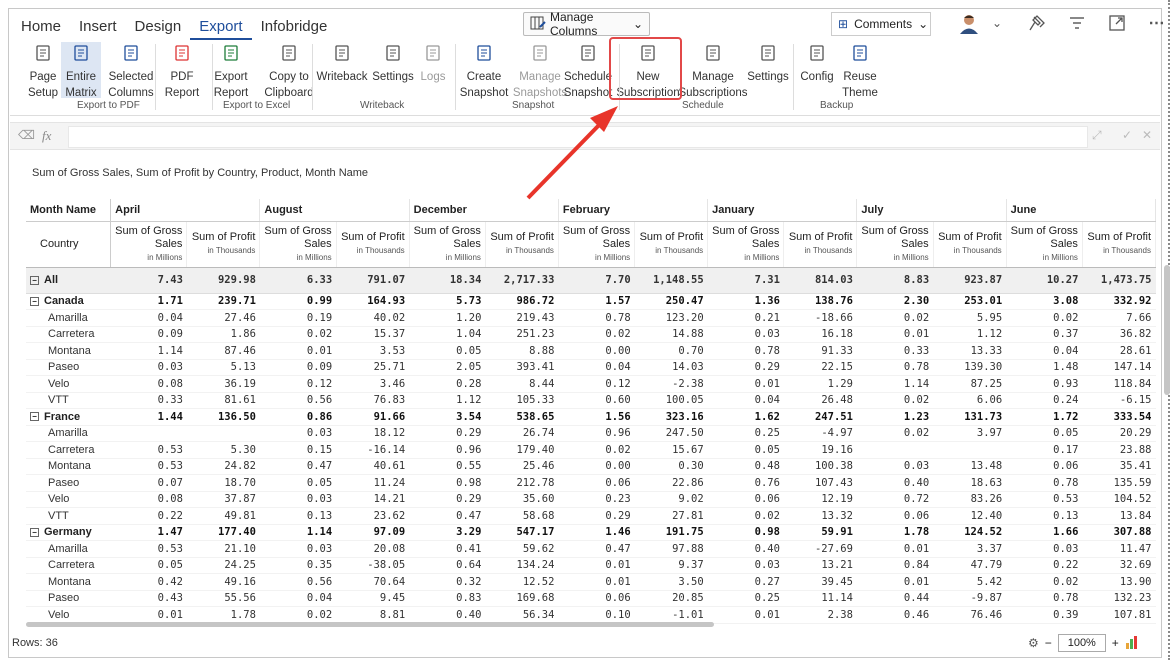 This screenshot has height=660, width=1172. I want to click on cell-value: 0.01, so click(745, 384).